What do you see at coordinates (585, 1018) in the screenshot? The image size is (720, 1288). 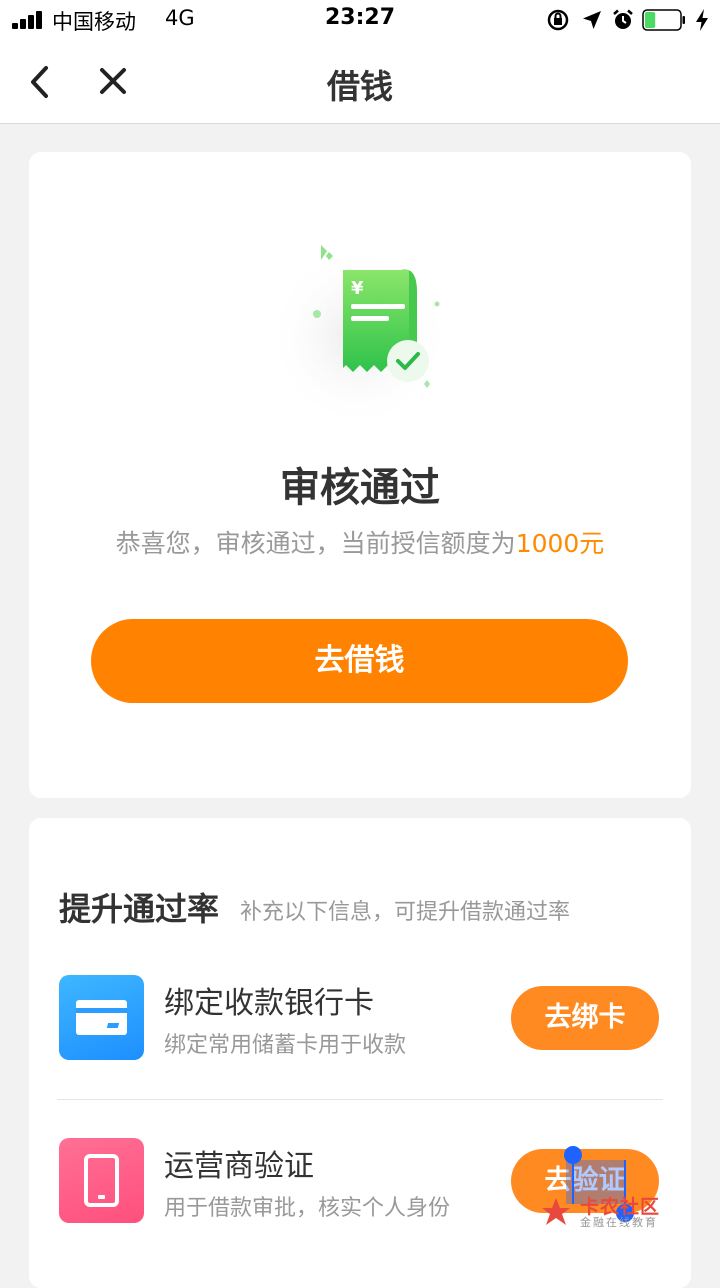 I see `bind-card-button: 去绑卡` at bounding box center [585, 1018].